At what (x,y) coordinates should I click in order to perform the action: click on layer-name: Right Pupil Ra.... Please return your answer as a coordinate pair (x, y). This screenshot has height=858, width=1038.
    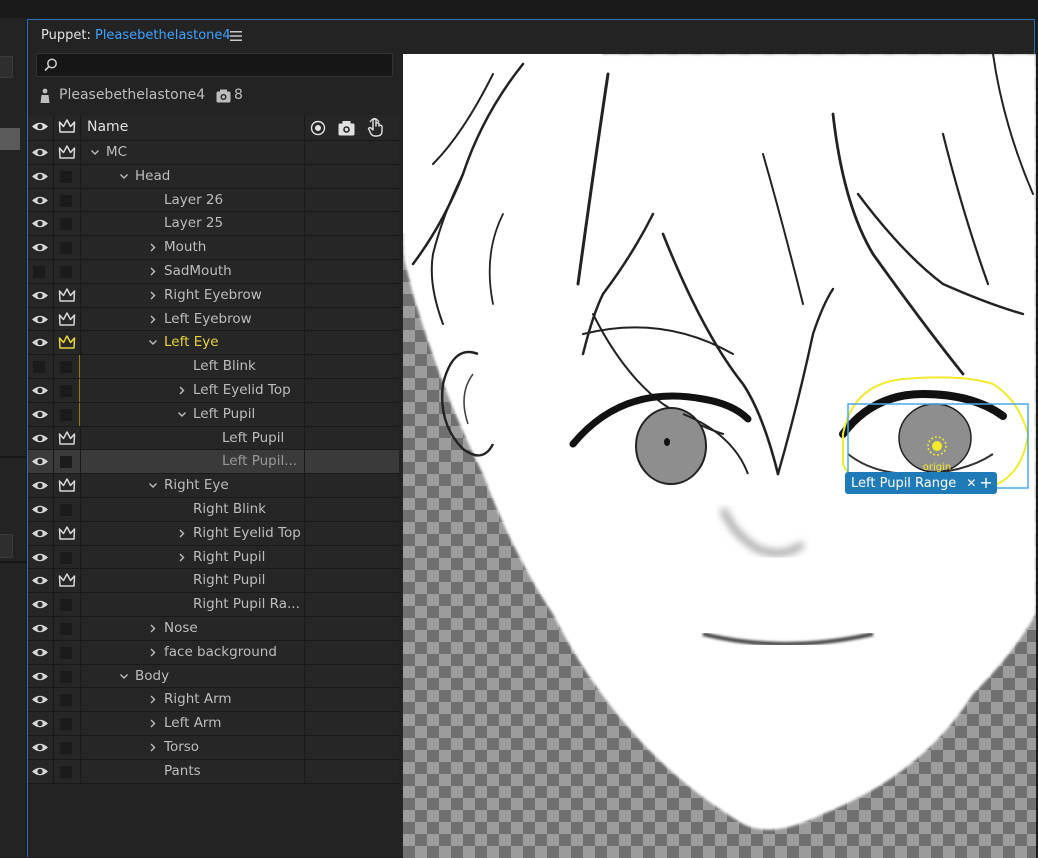
    Looking at the image, I should click on (246, 604).